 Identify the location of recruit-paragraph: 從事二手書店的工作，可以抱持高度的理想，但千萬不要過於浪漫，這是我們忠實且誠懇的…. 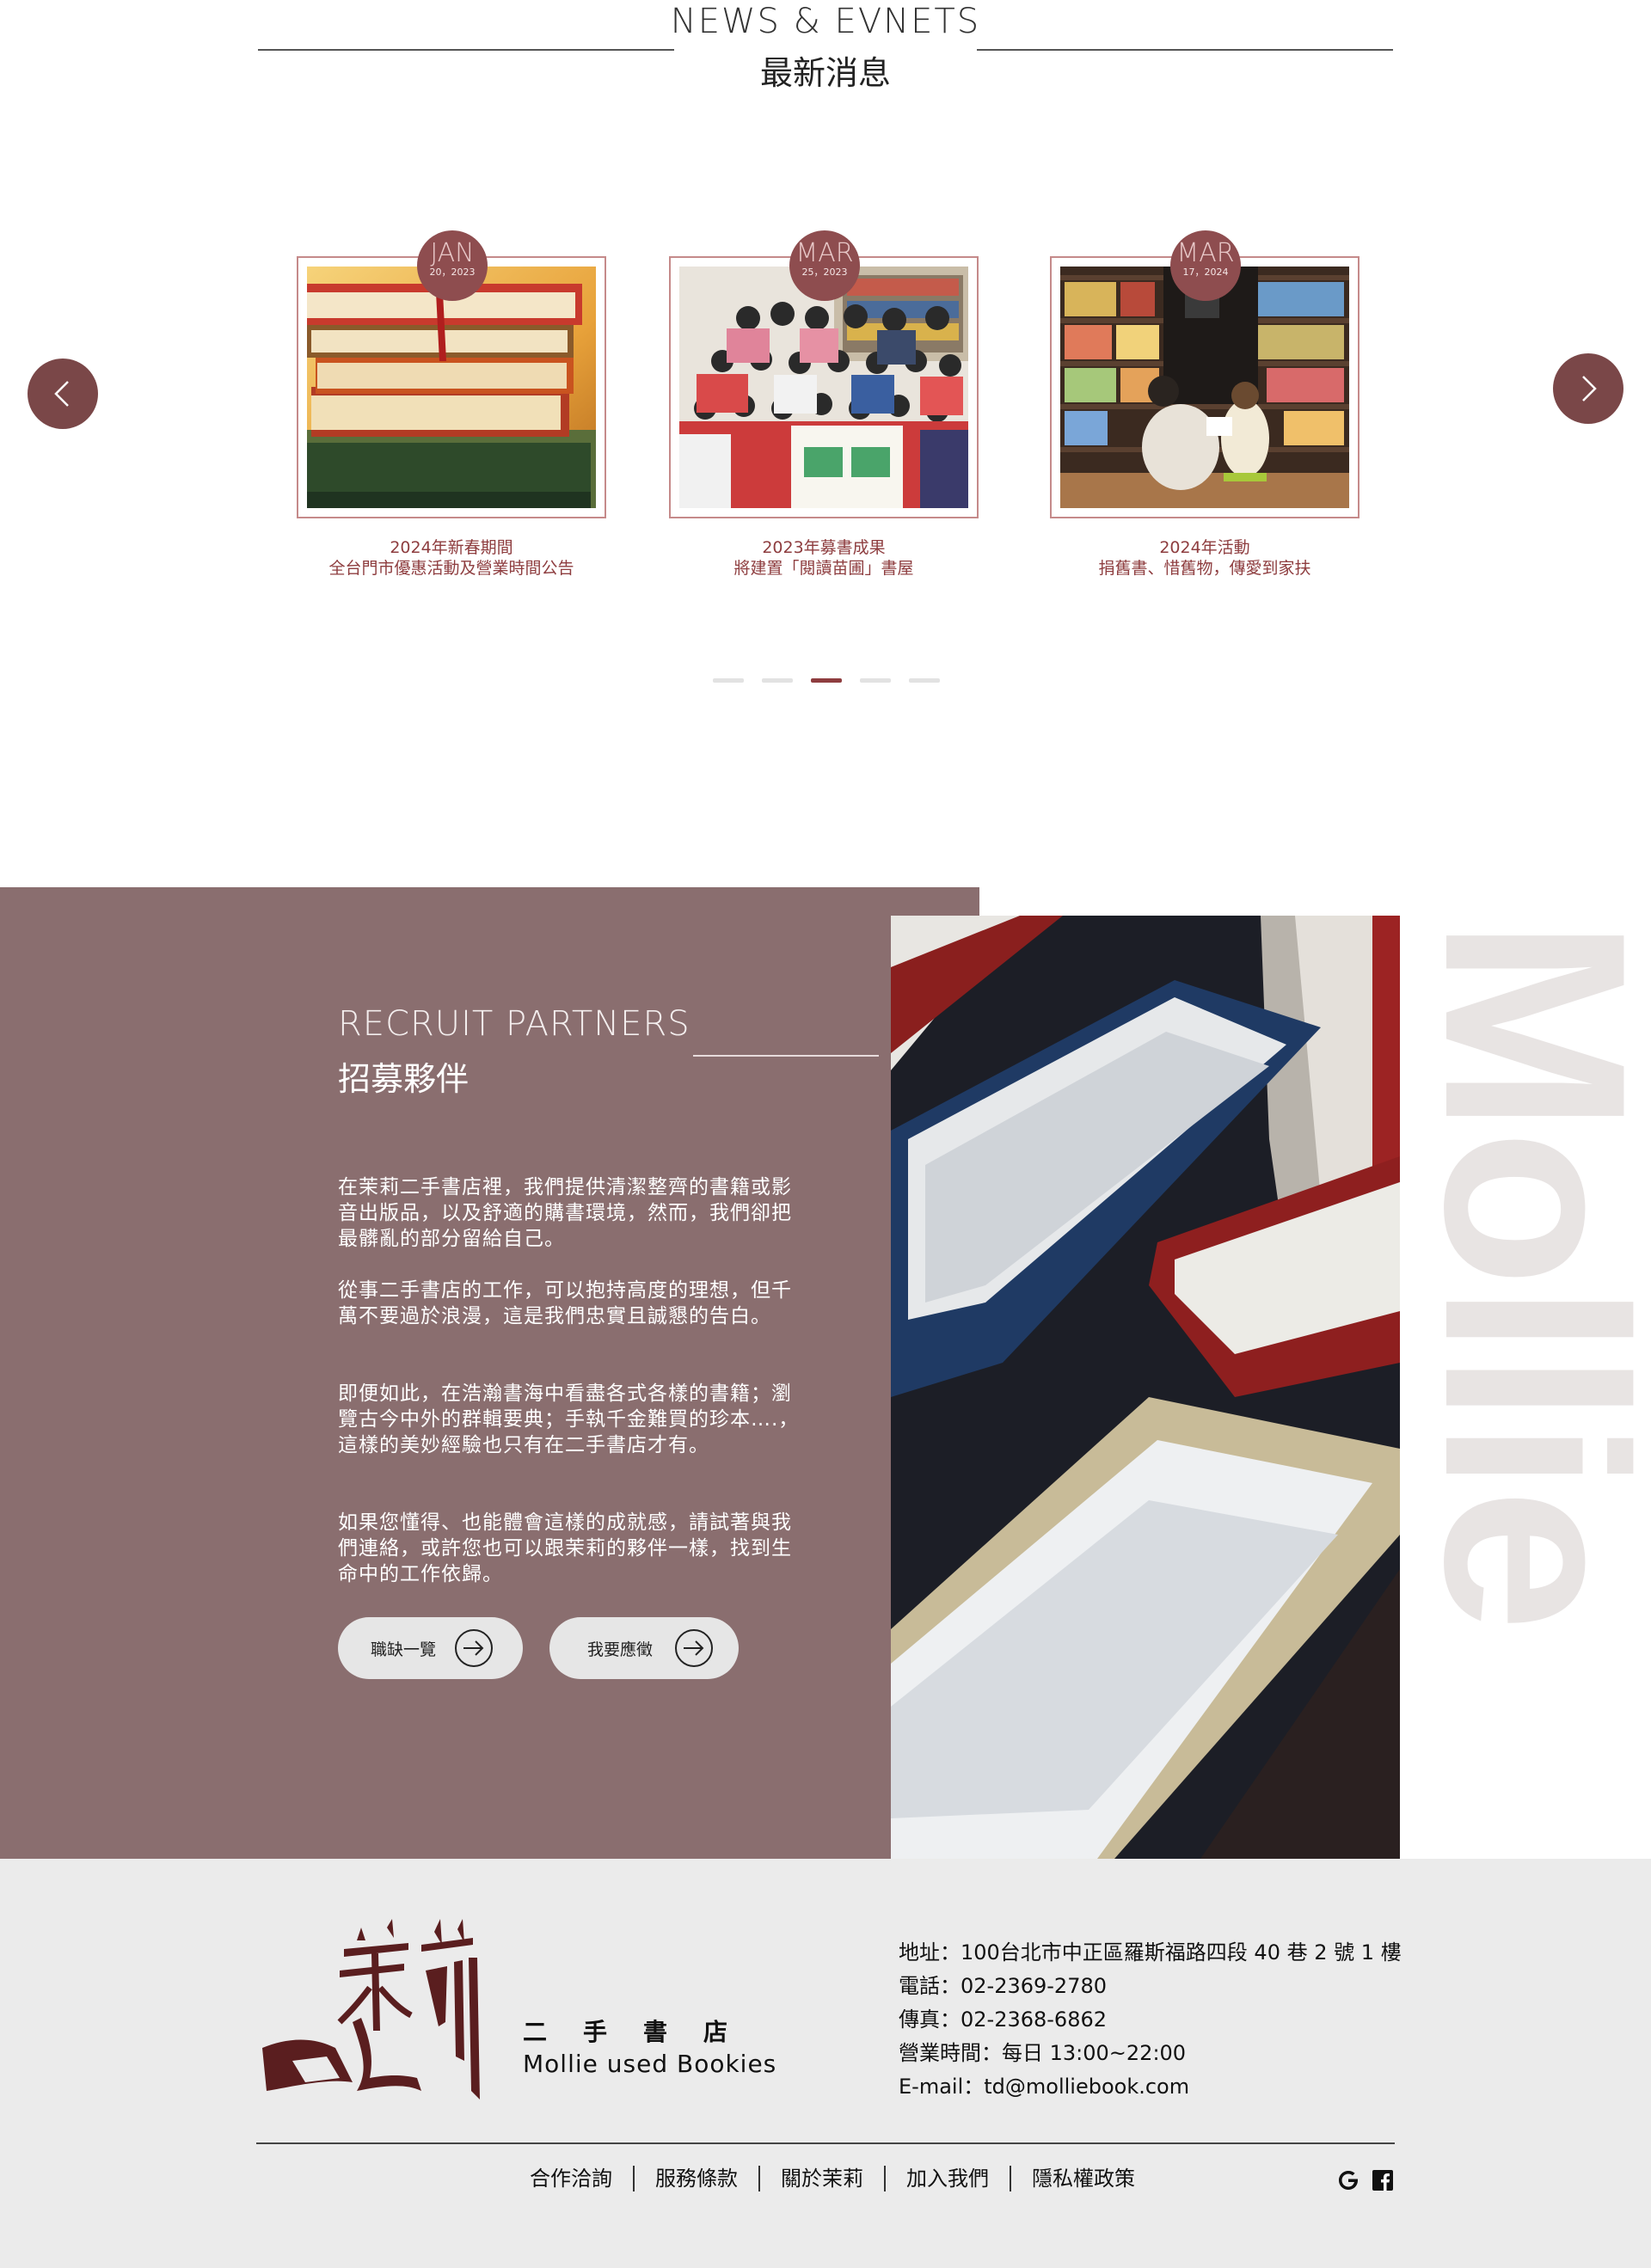
(565, 1303).